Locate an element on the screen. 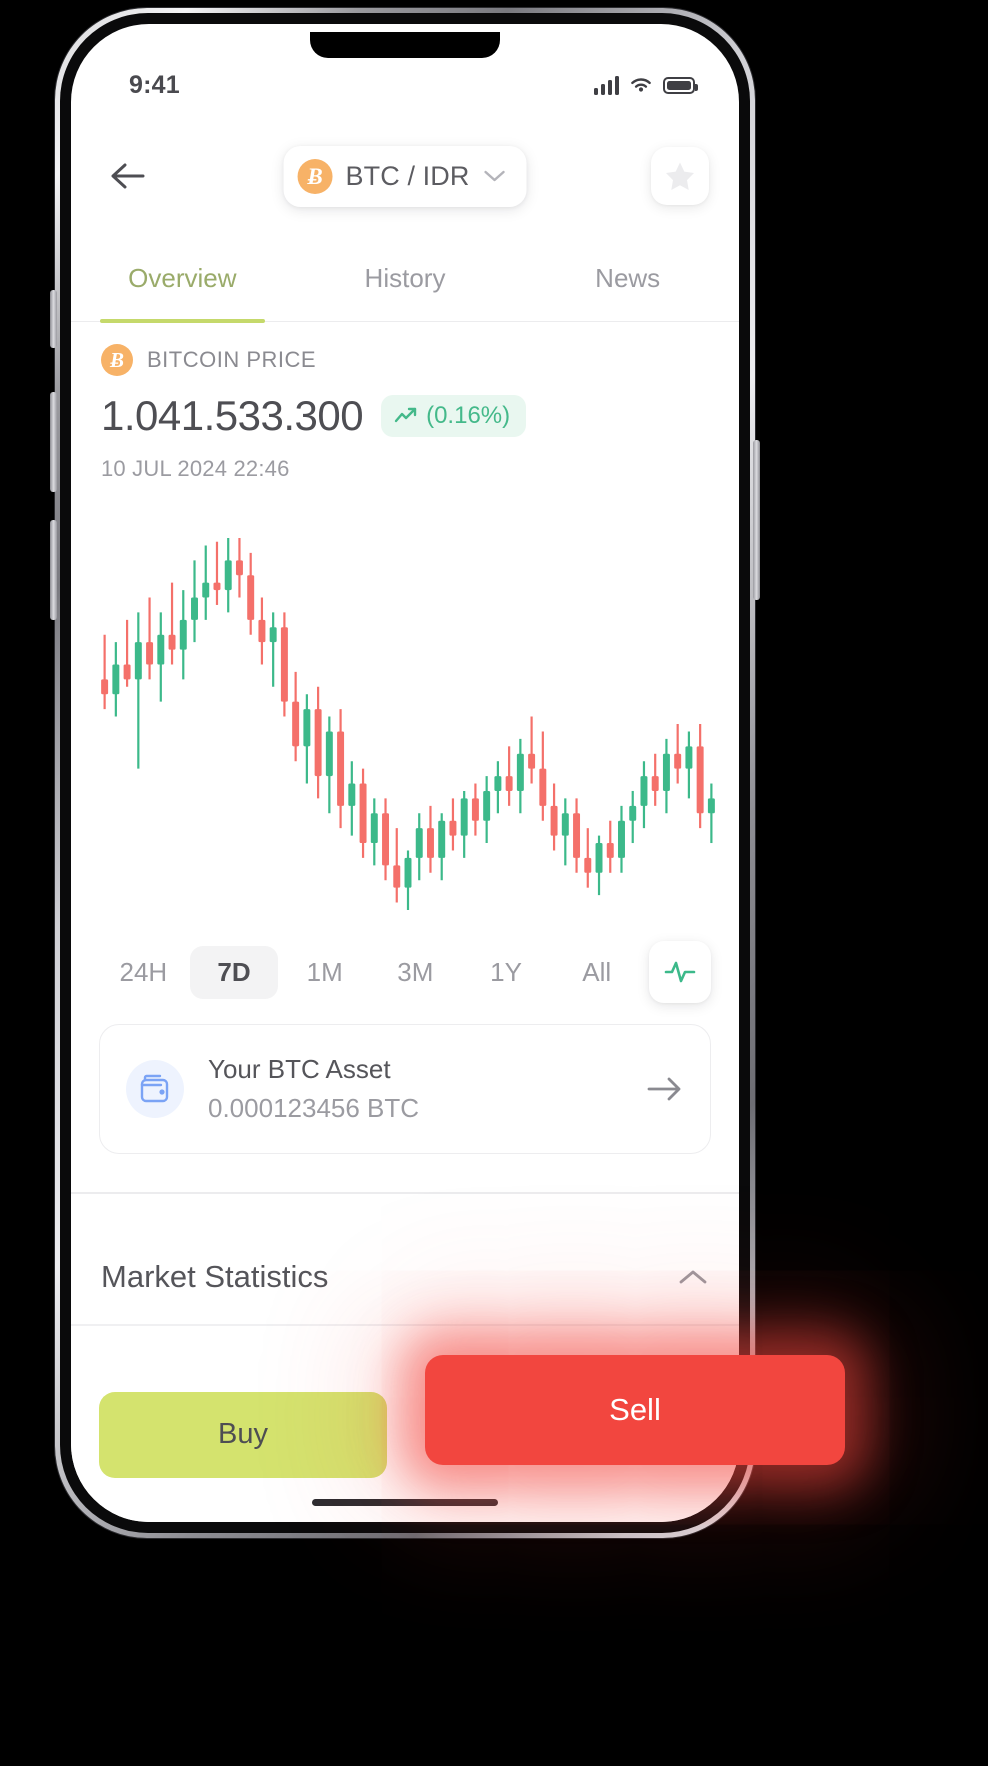  status-icons is located at coordinates (645, 85).